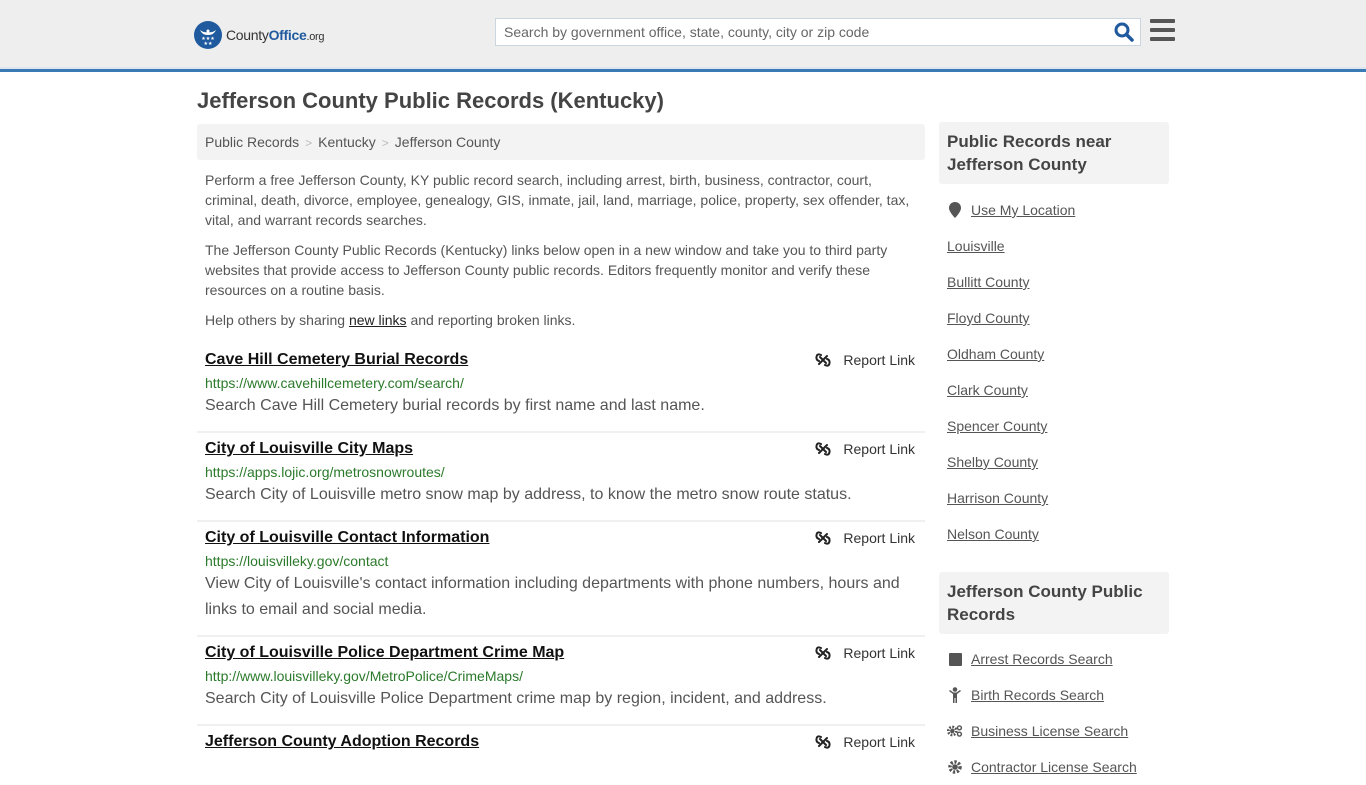  I want to click on nearby-item: Nelson County, so click(1057, 534).